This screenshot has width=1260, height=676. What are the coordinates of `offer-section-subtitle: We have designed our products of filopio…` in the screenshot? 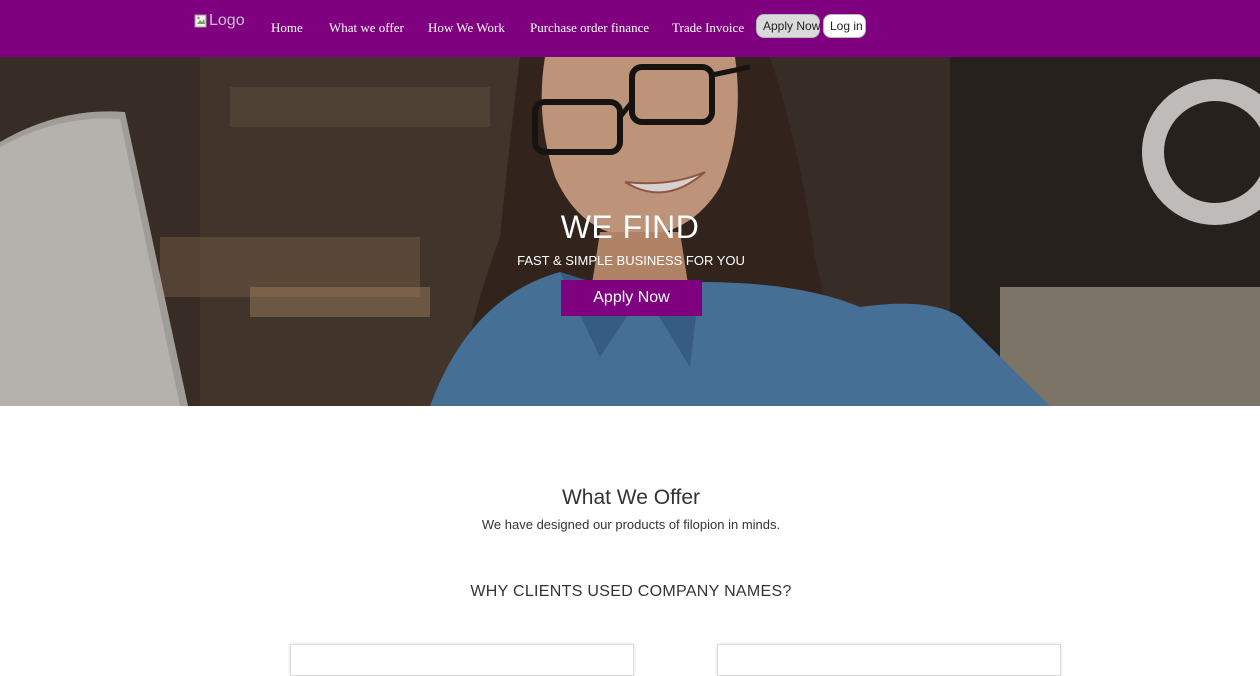 It's located at (631, 524).